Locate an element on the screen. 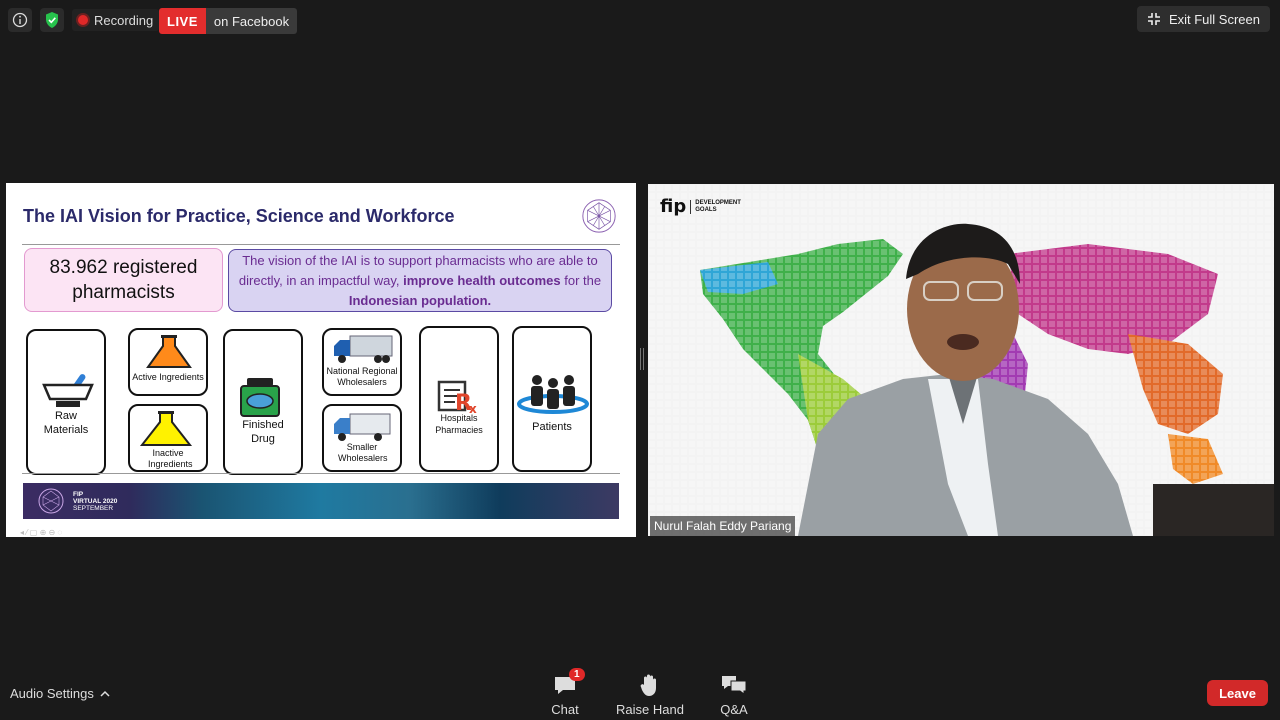  yellow-flask-icon is located at coordinates (166, 428).